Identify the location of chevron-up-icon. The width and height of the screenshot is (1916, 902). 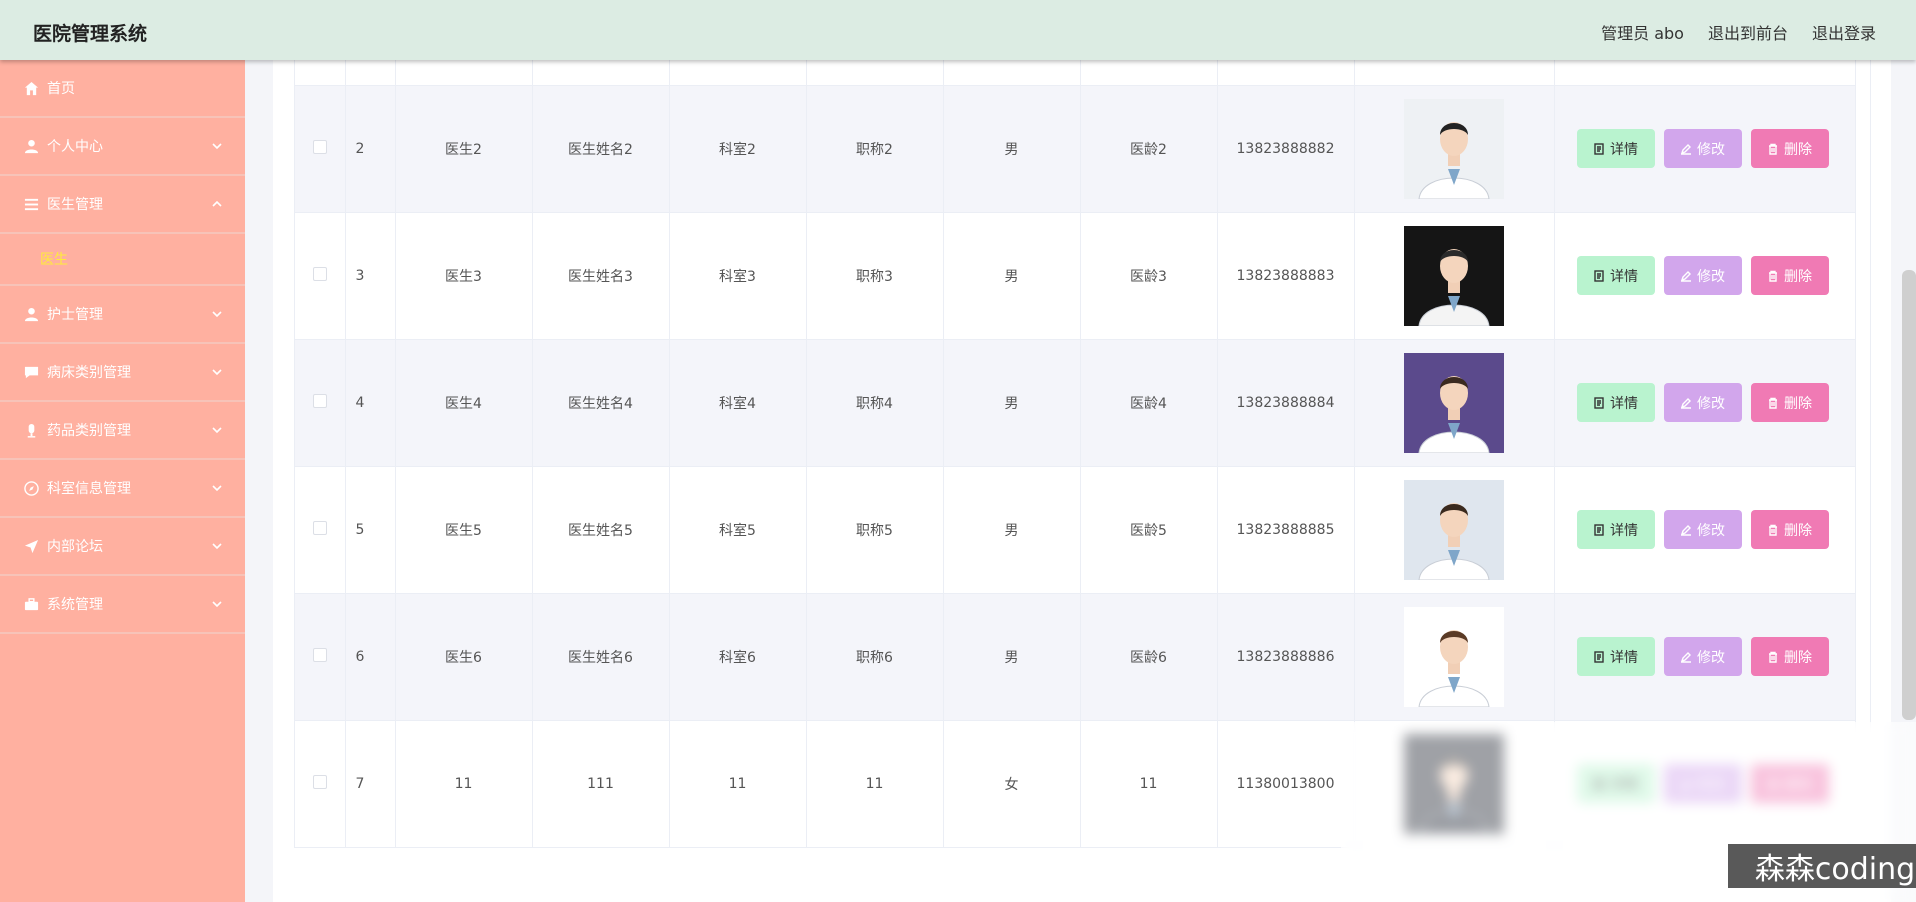
(218, 205).